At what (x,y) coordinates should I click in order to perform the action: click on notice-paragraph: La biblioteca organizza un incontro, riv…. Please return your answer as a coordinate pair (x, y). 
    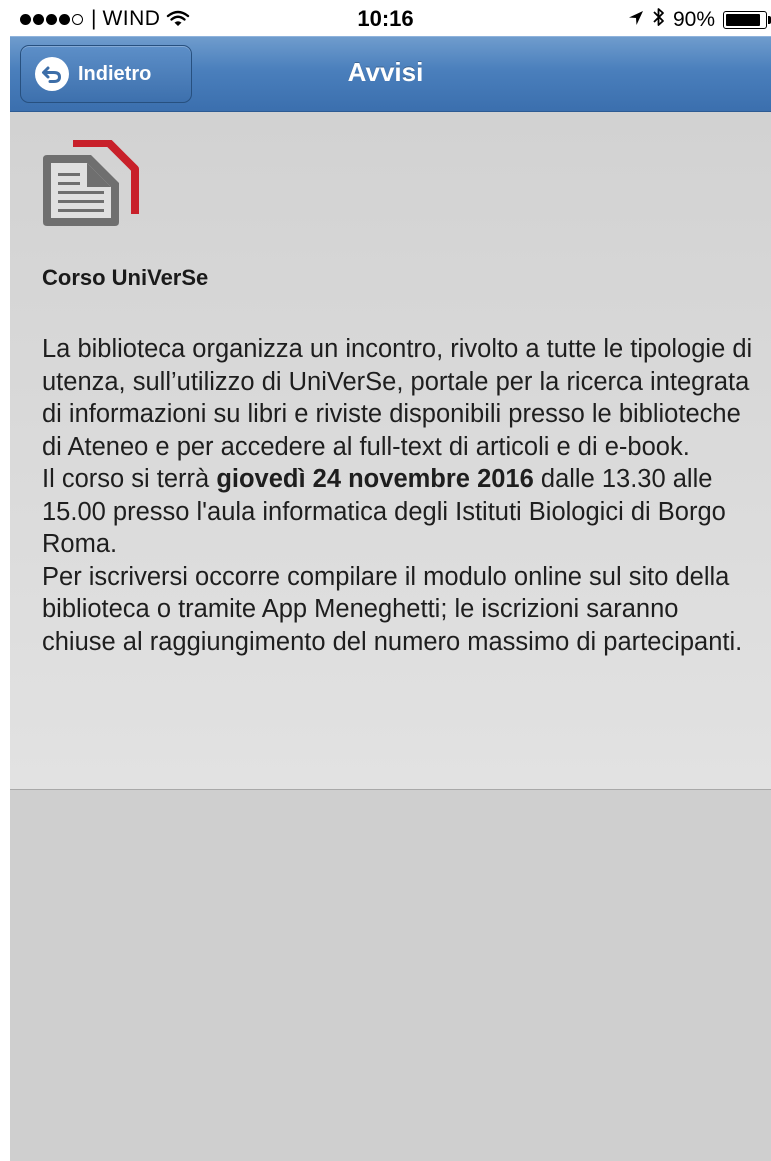
    Looking at the image, I should click on (397, 398).